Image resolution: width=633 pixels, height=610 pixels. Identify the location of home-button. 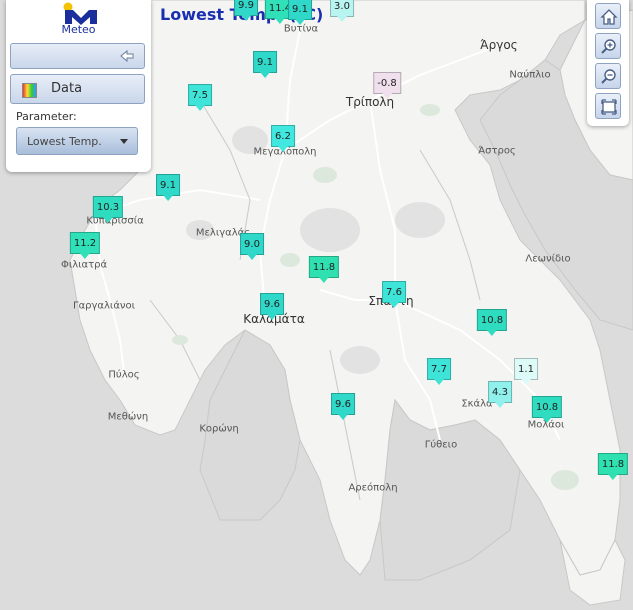
(608, 16).